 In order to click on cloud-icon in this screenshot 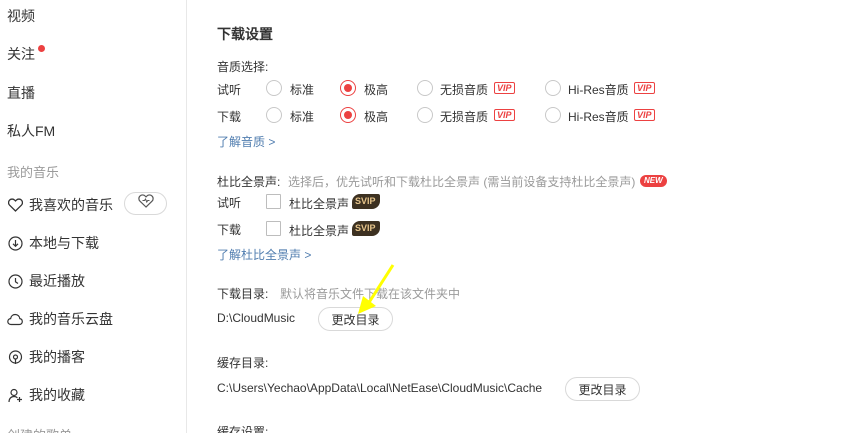, I will do `click(15, 319)`.